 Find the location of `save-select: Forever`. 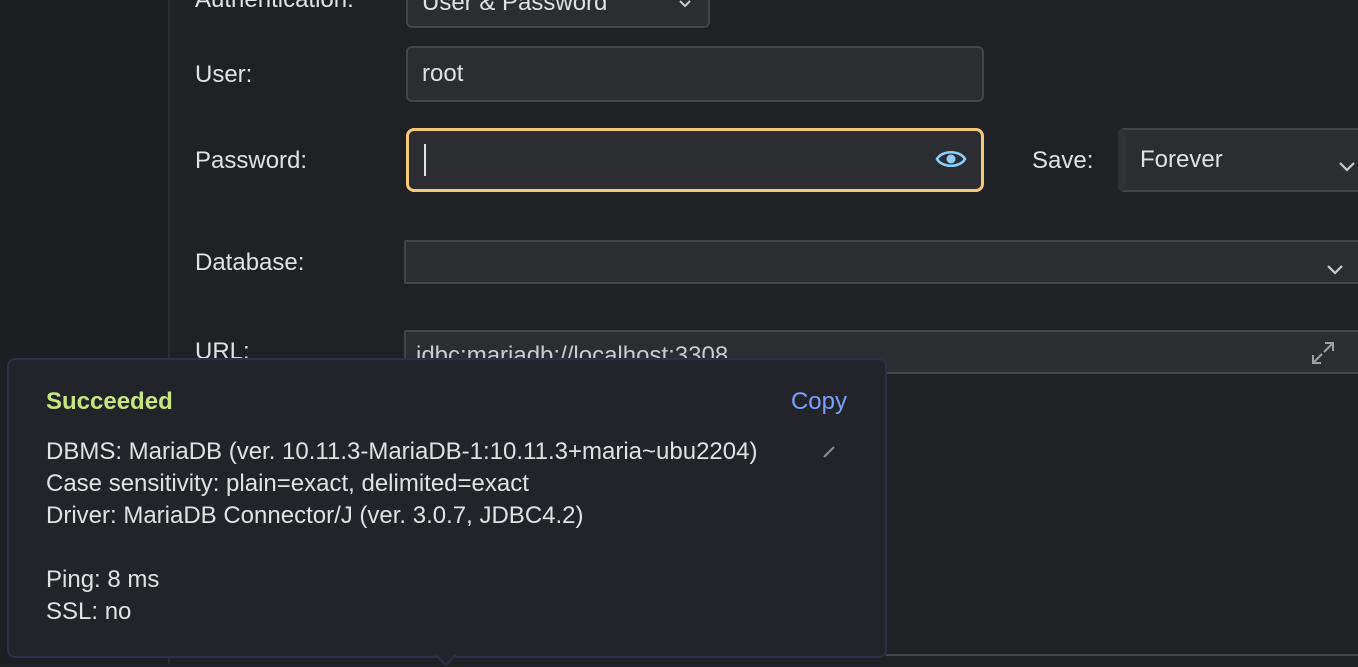

save-select: Forever is located at coordinates (1238, 160).